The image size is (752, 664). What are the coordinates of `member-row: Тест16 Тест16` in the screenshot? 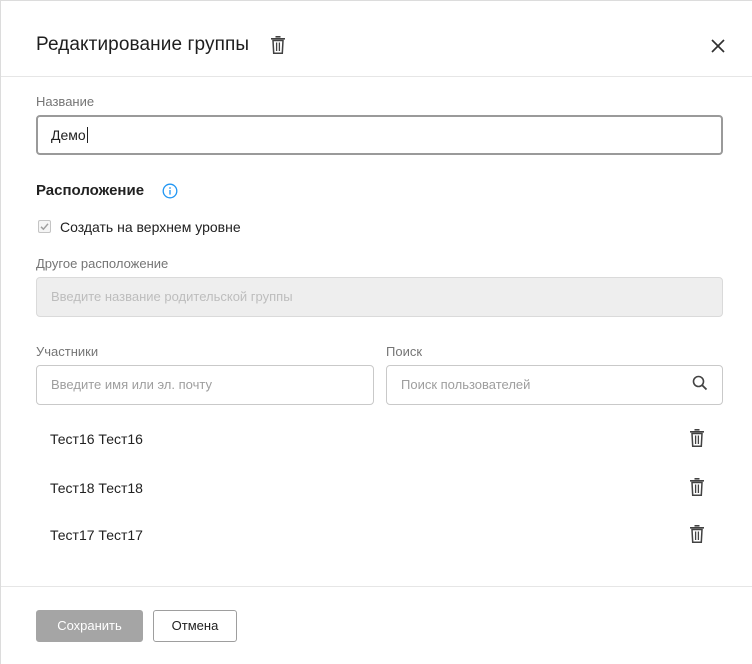 It's located at (379, 440).